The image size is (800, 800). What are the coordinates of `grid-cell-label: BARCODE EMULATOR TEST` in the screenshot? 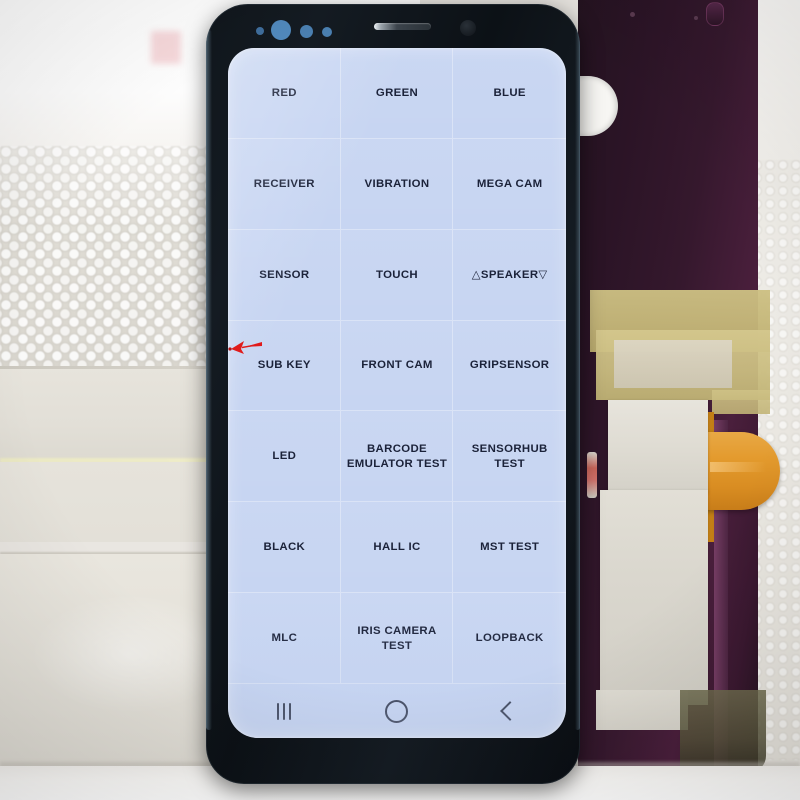 It's located at (397, 456).